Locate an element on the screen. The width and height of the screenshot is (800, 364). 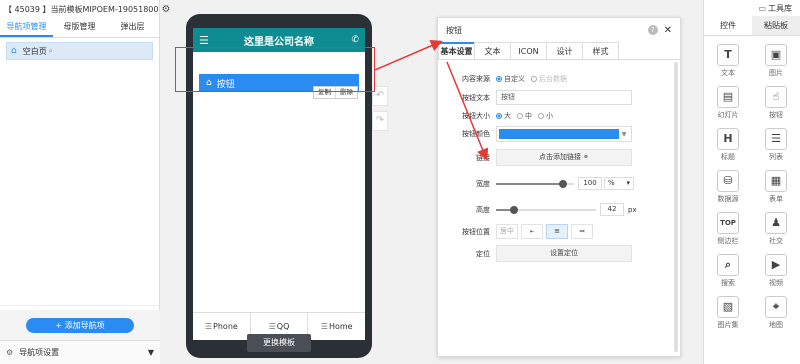
tab-design: 设计 is located at coordinates (564, 50).